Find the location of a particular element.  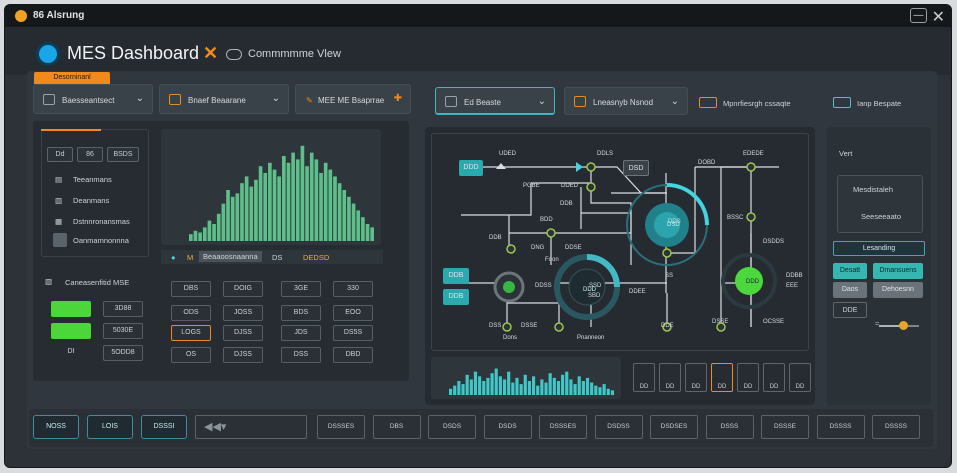

footer-button: NOSS is located at coordinates (56, 427).